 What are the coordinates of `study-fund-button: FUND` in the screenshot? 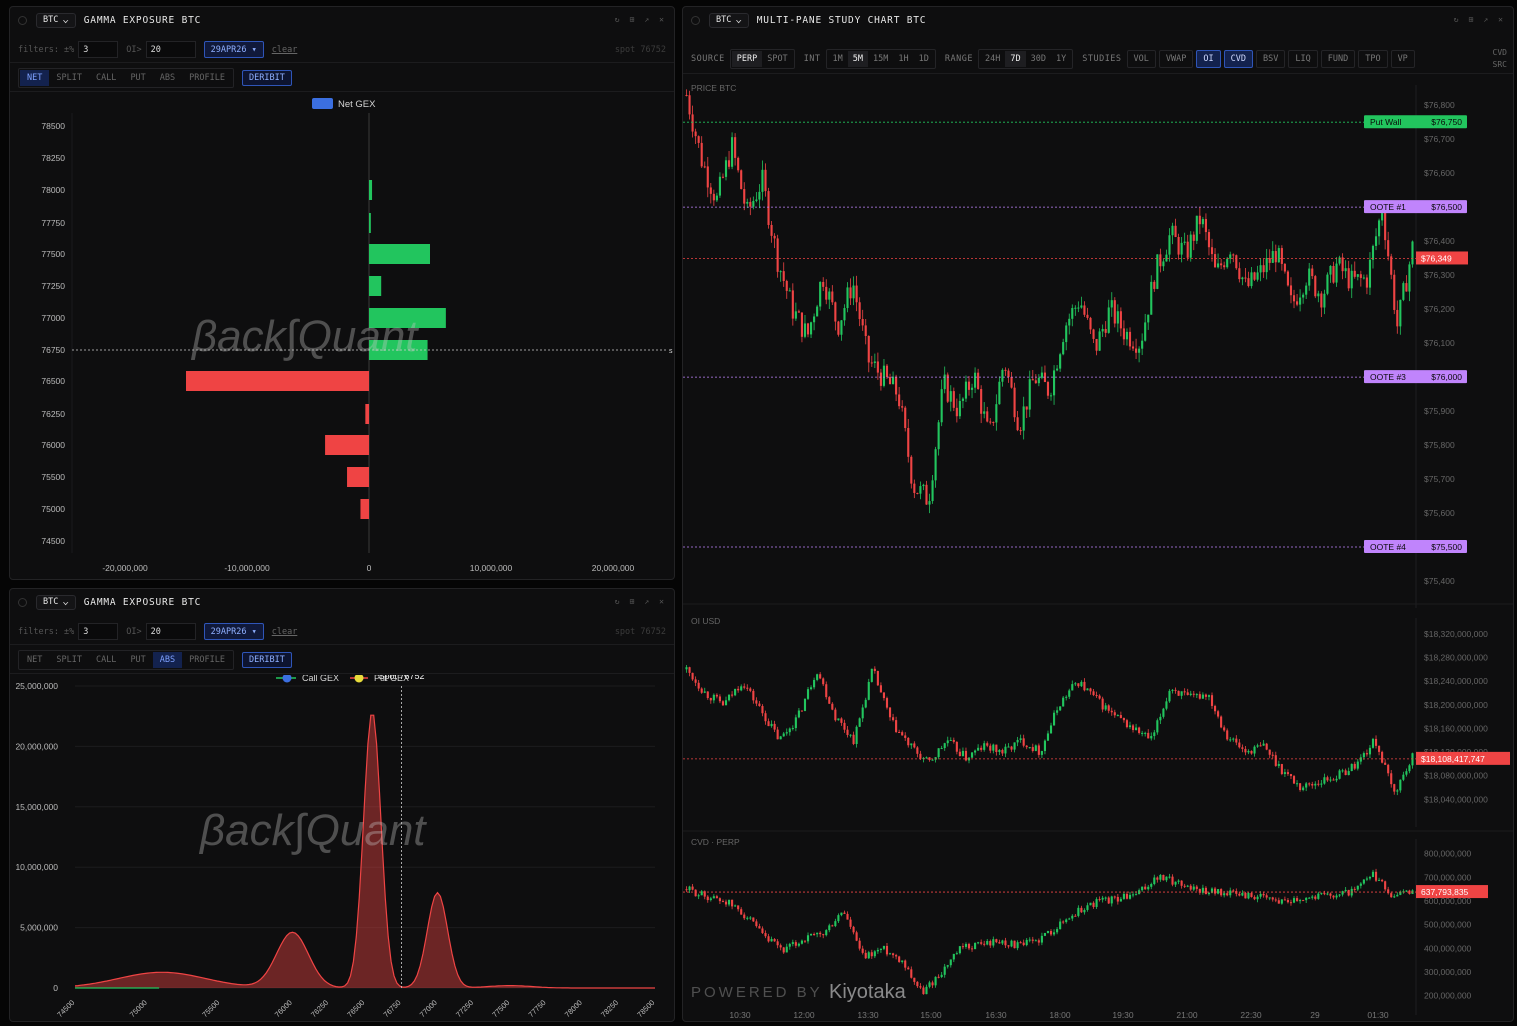 It's located at (1338, 59).